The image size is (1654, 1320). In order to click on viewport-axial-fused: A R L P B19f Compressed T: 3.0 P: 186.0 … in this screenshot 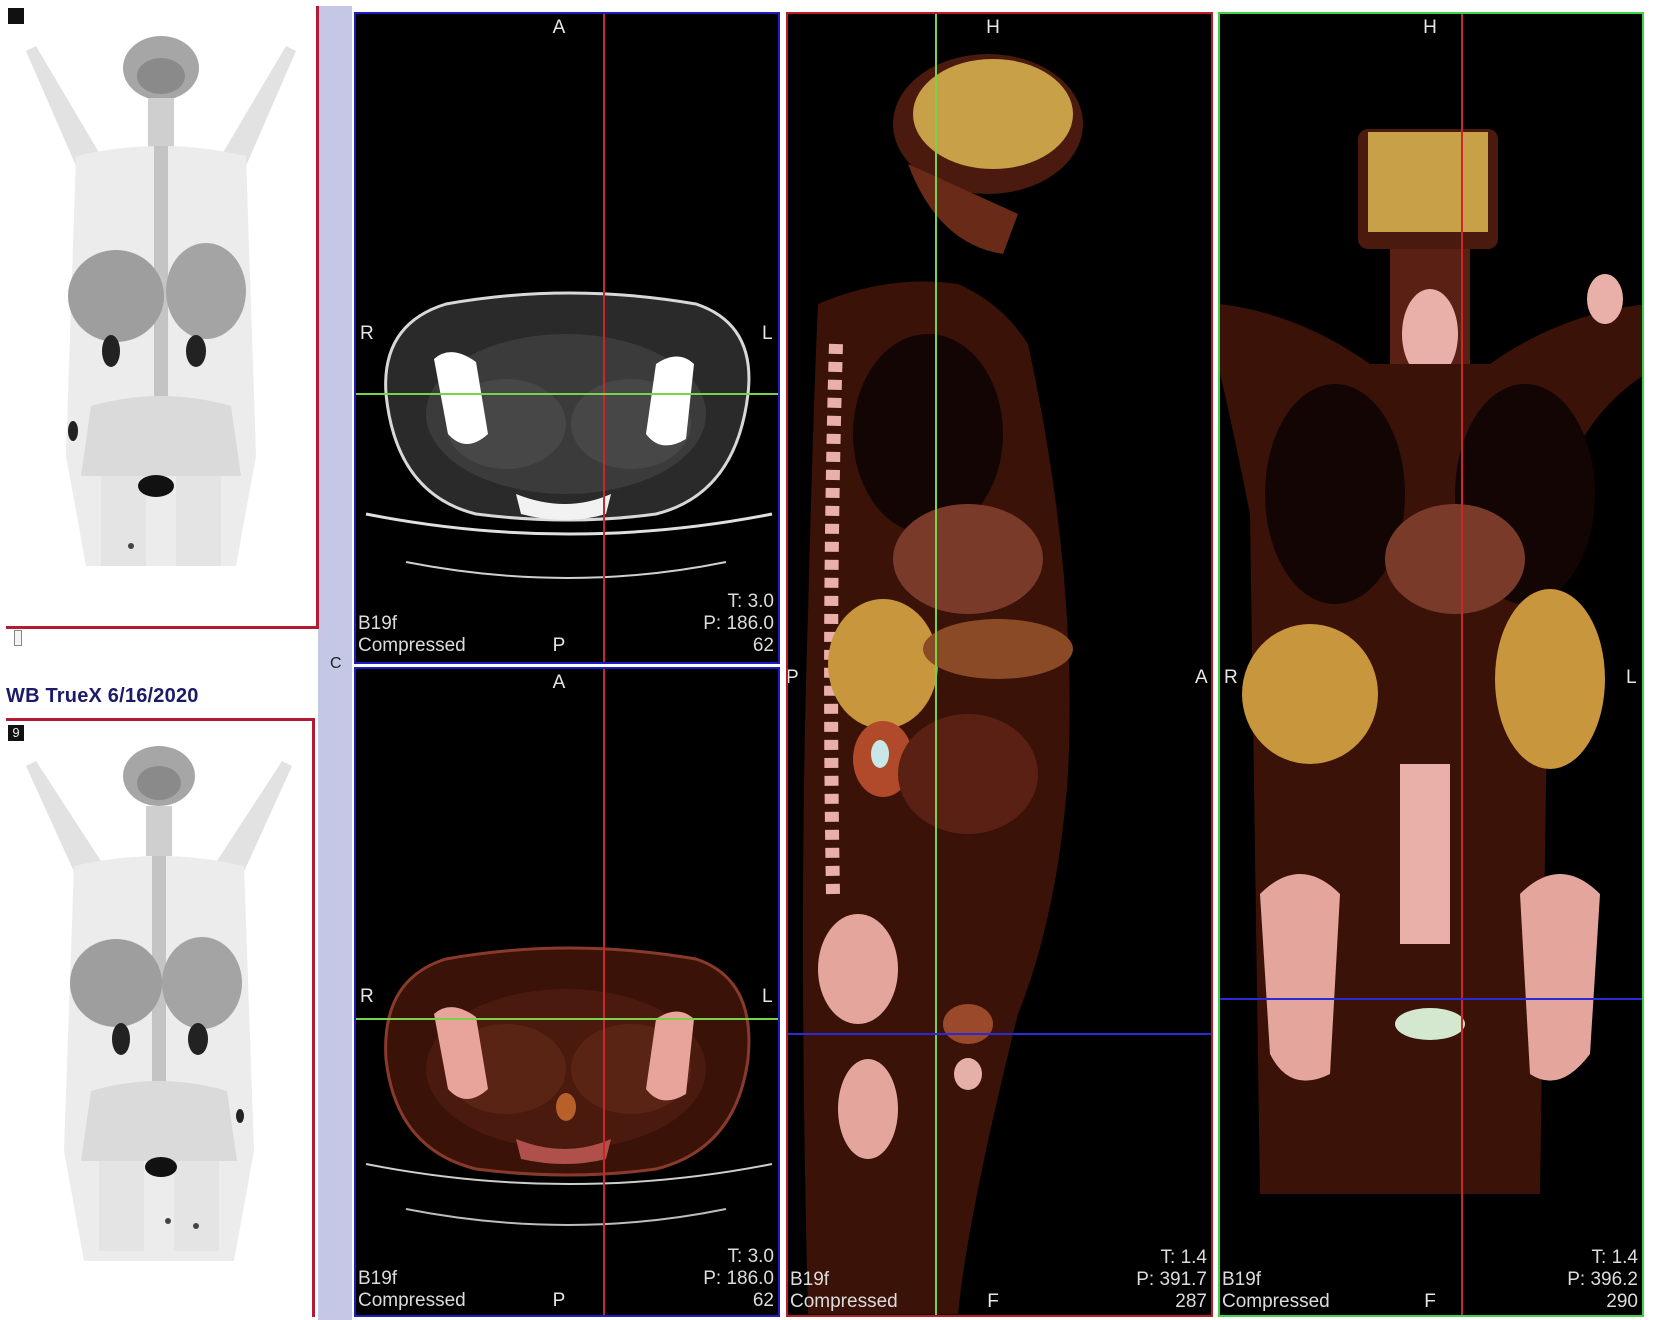, I will do `click(567, 992)`.